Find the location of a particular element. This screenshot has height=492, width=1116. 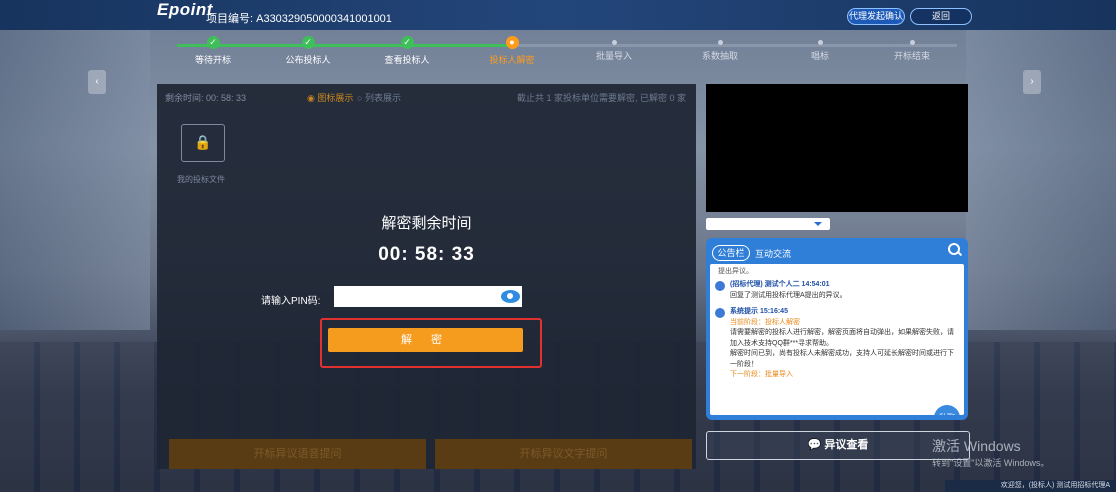

tab-announcement: 公告栏 is located at coordinates (731, 253).